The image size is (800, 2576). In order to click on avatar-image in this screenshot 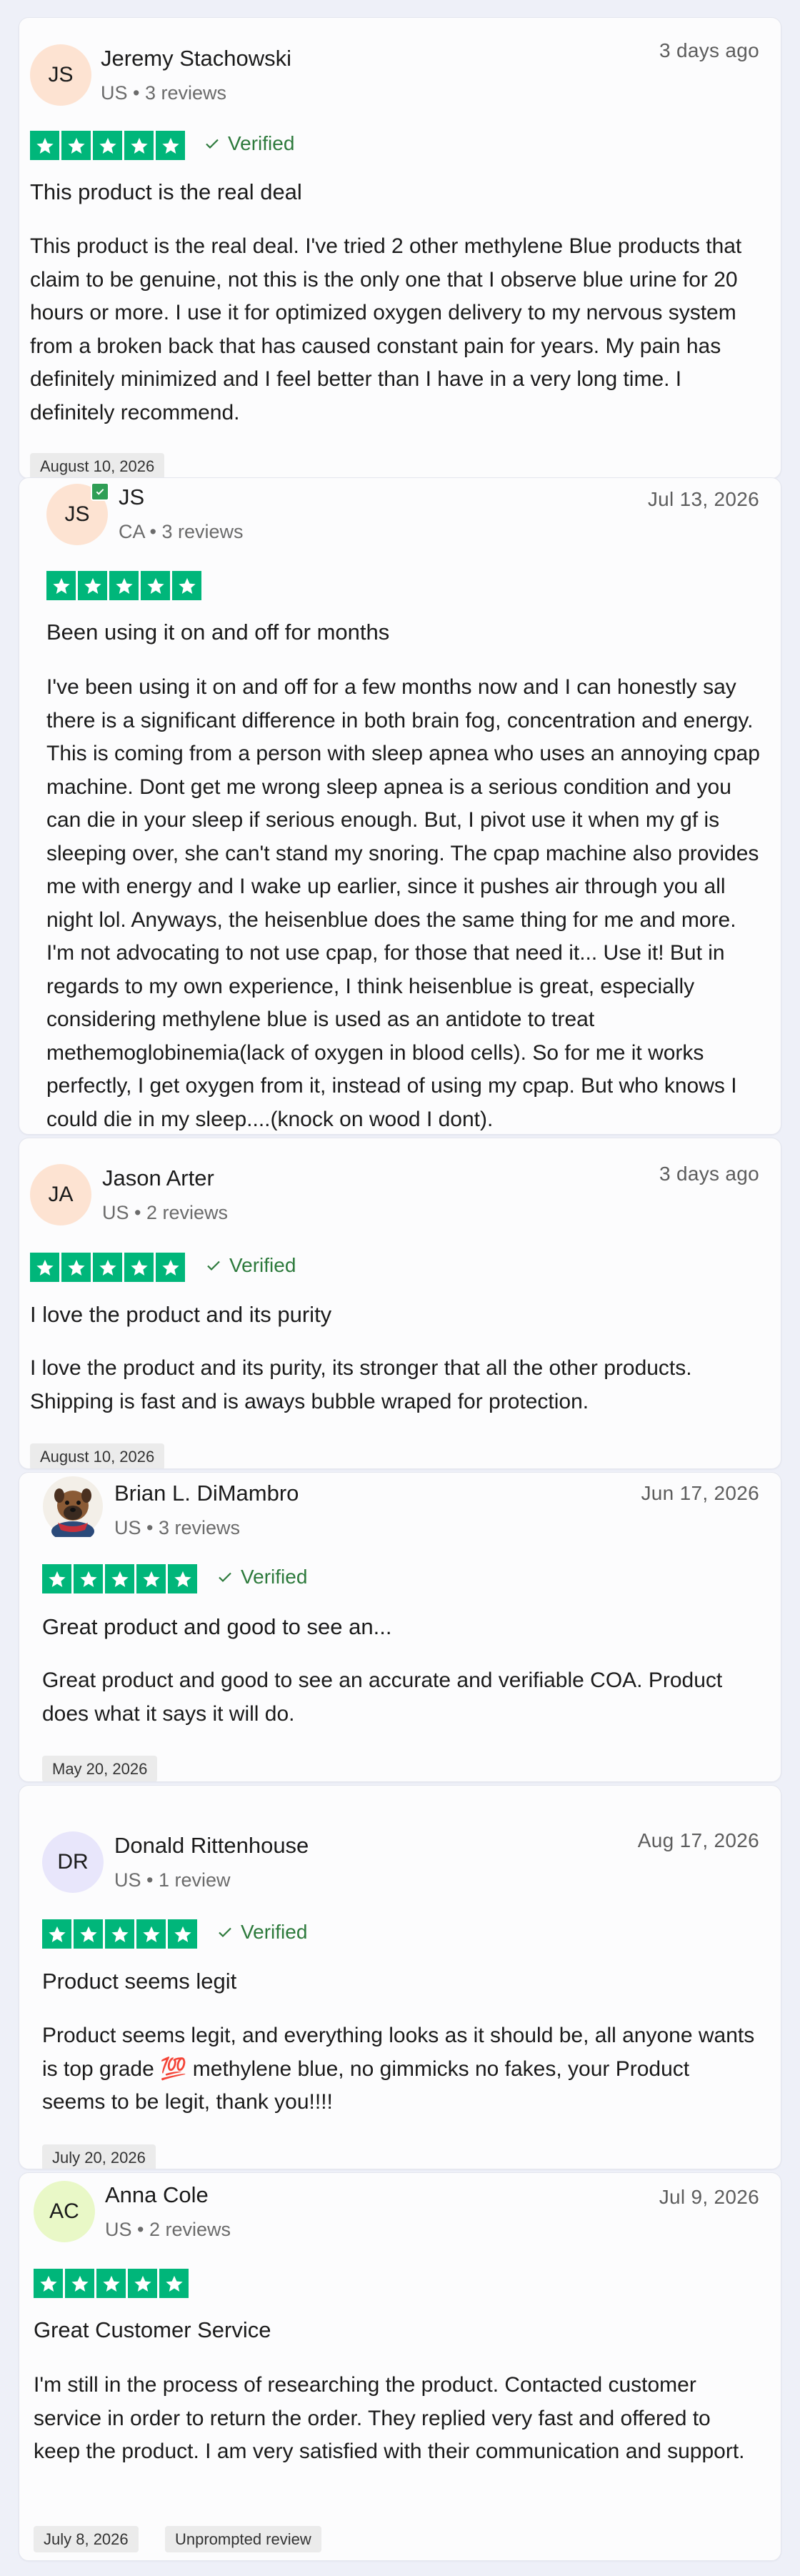, I will do `click(73, 1506)`.